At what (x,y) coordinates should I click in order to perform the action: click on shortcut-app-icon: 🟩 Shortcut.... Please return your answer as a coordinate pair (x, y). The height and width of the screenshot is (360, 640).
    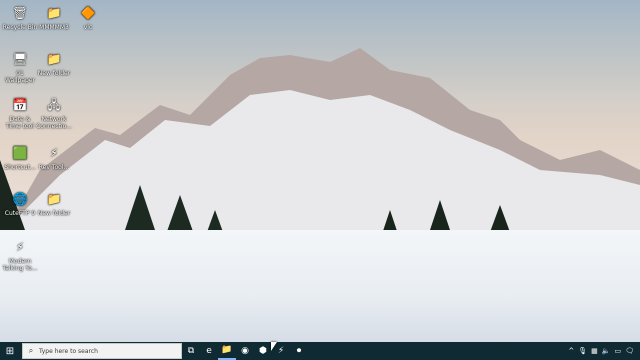
    Looking at the image, I should click on (20, 158).